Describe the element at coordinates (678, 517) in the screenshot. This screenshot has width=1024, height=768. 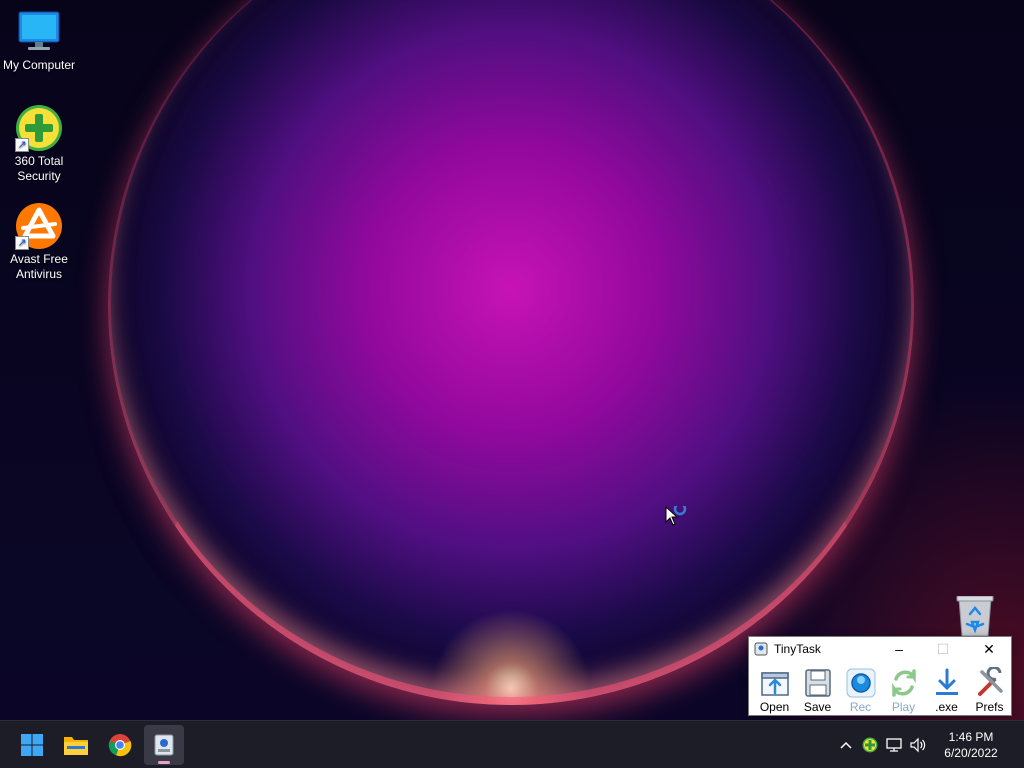
I see `mouse-cursor` at that location.